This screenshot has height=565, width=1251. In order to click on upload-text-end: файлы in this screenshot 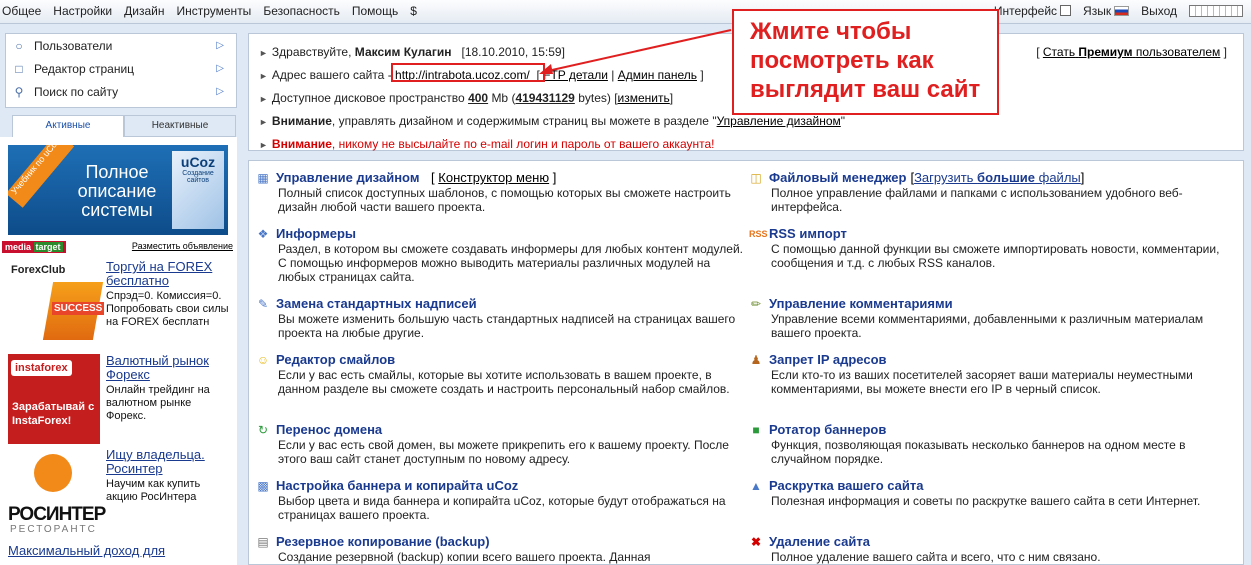, I will do `click(1058, 177)`.